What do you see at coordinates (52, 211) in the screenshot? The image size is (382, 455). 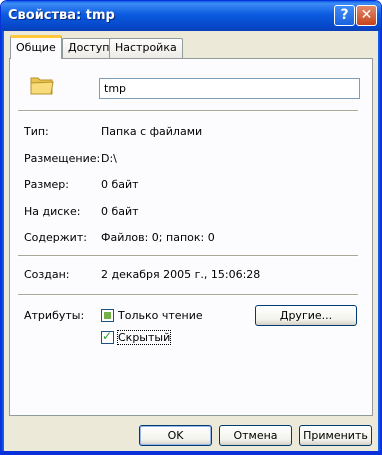 I see `size-on-disk-label: На диске:` at bounding box center [52, 211].